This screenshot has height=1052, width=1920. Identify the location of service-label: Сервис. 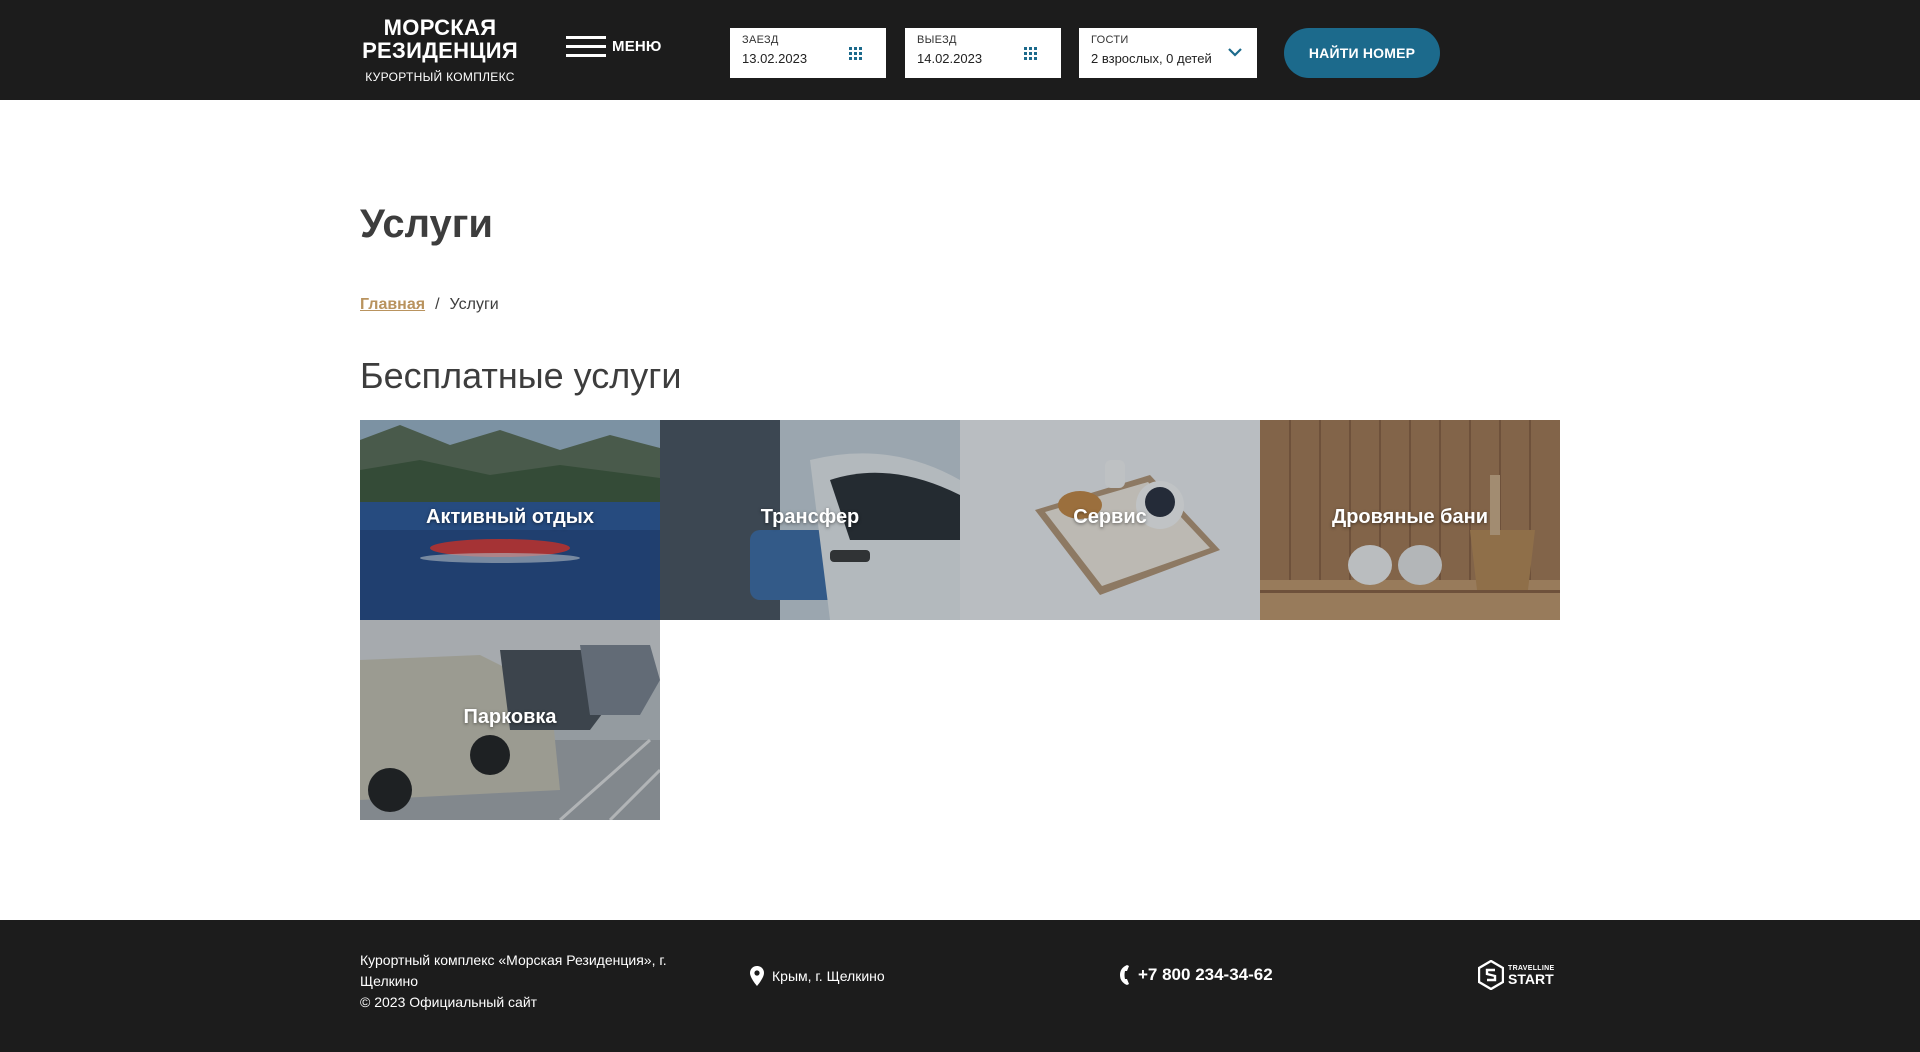
(1110, 517).